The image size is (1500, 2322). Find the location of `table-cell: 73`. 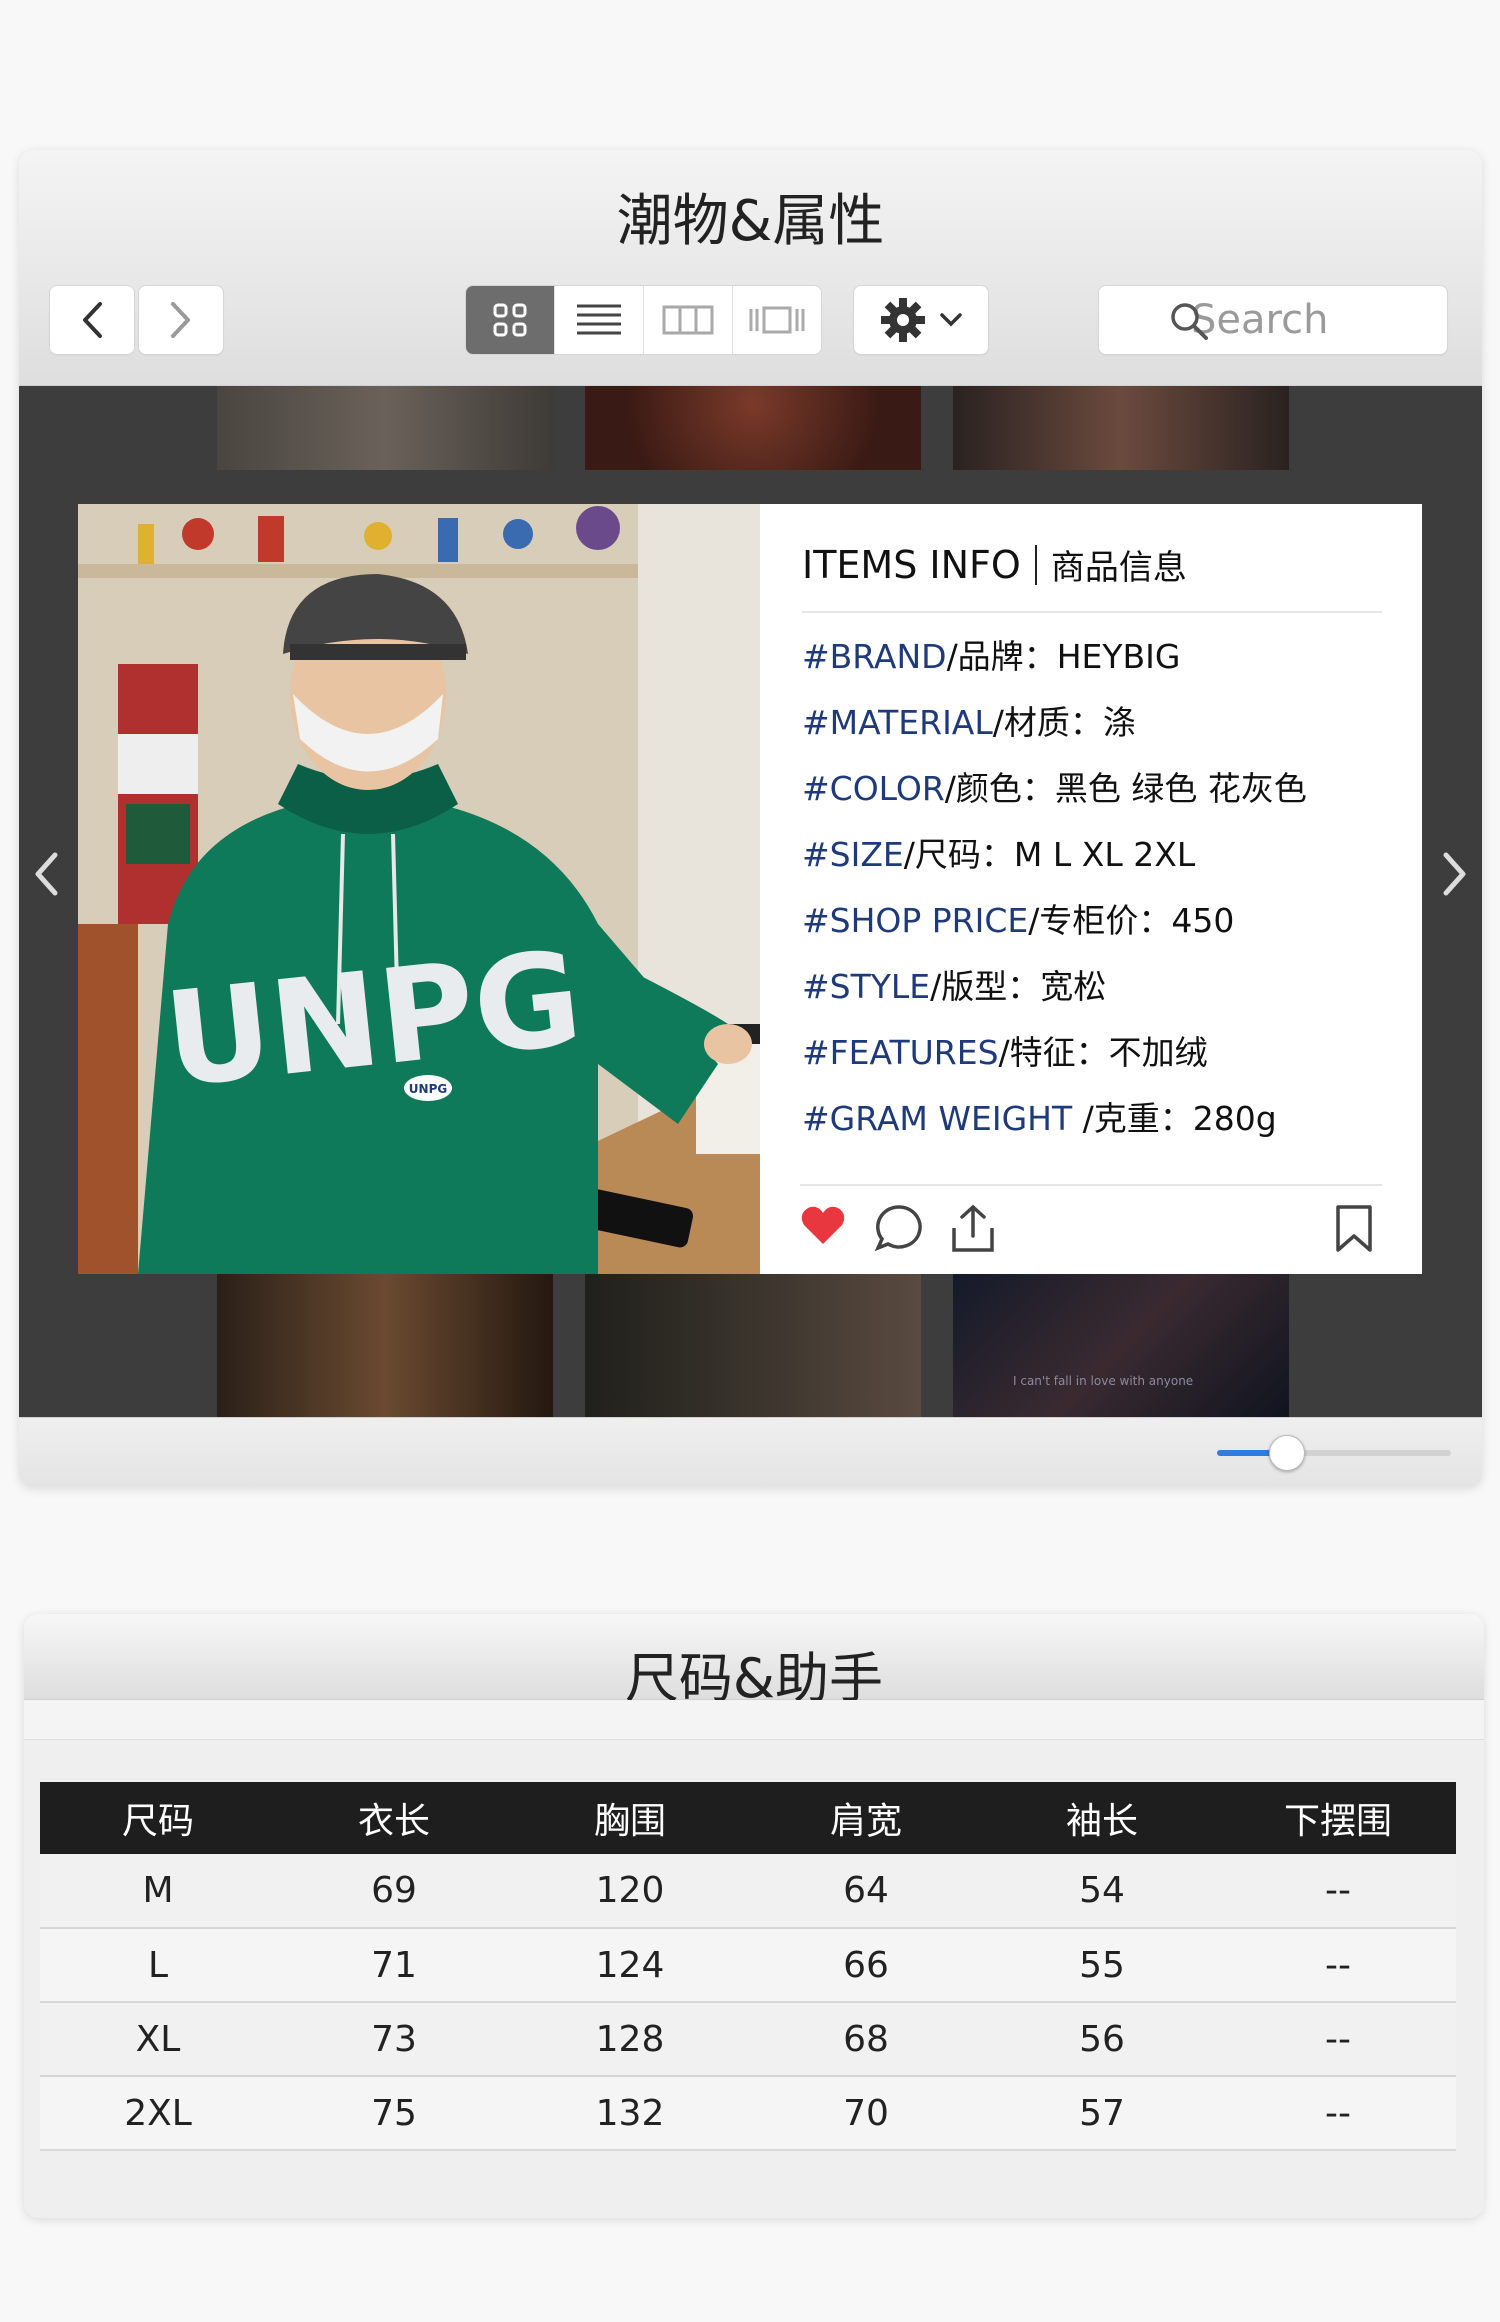

table-cell: 73 is located at coordinates (394, 2039).